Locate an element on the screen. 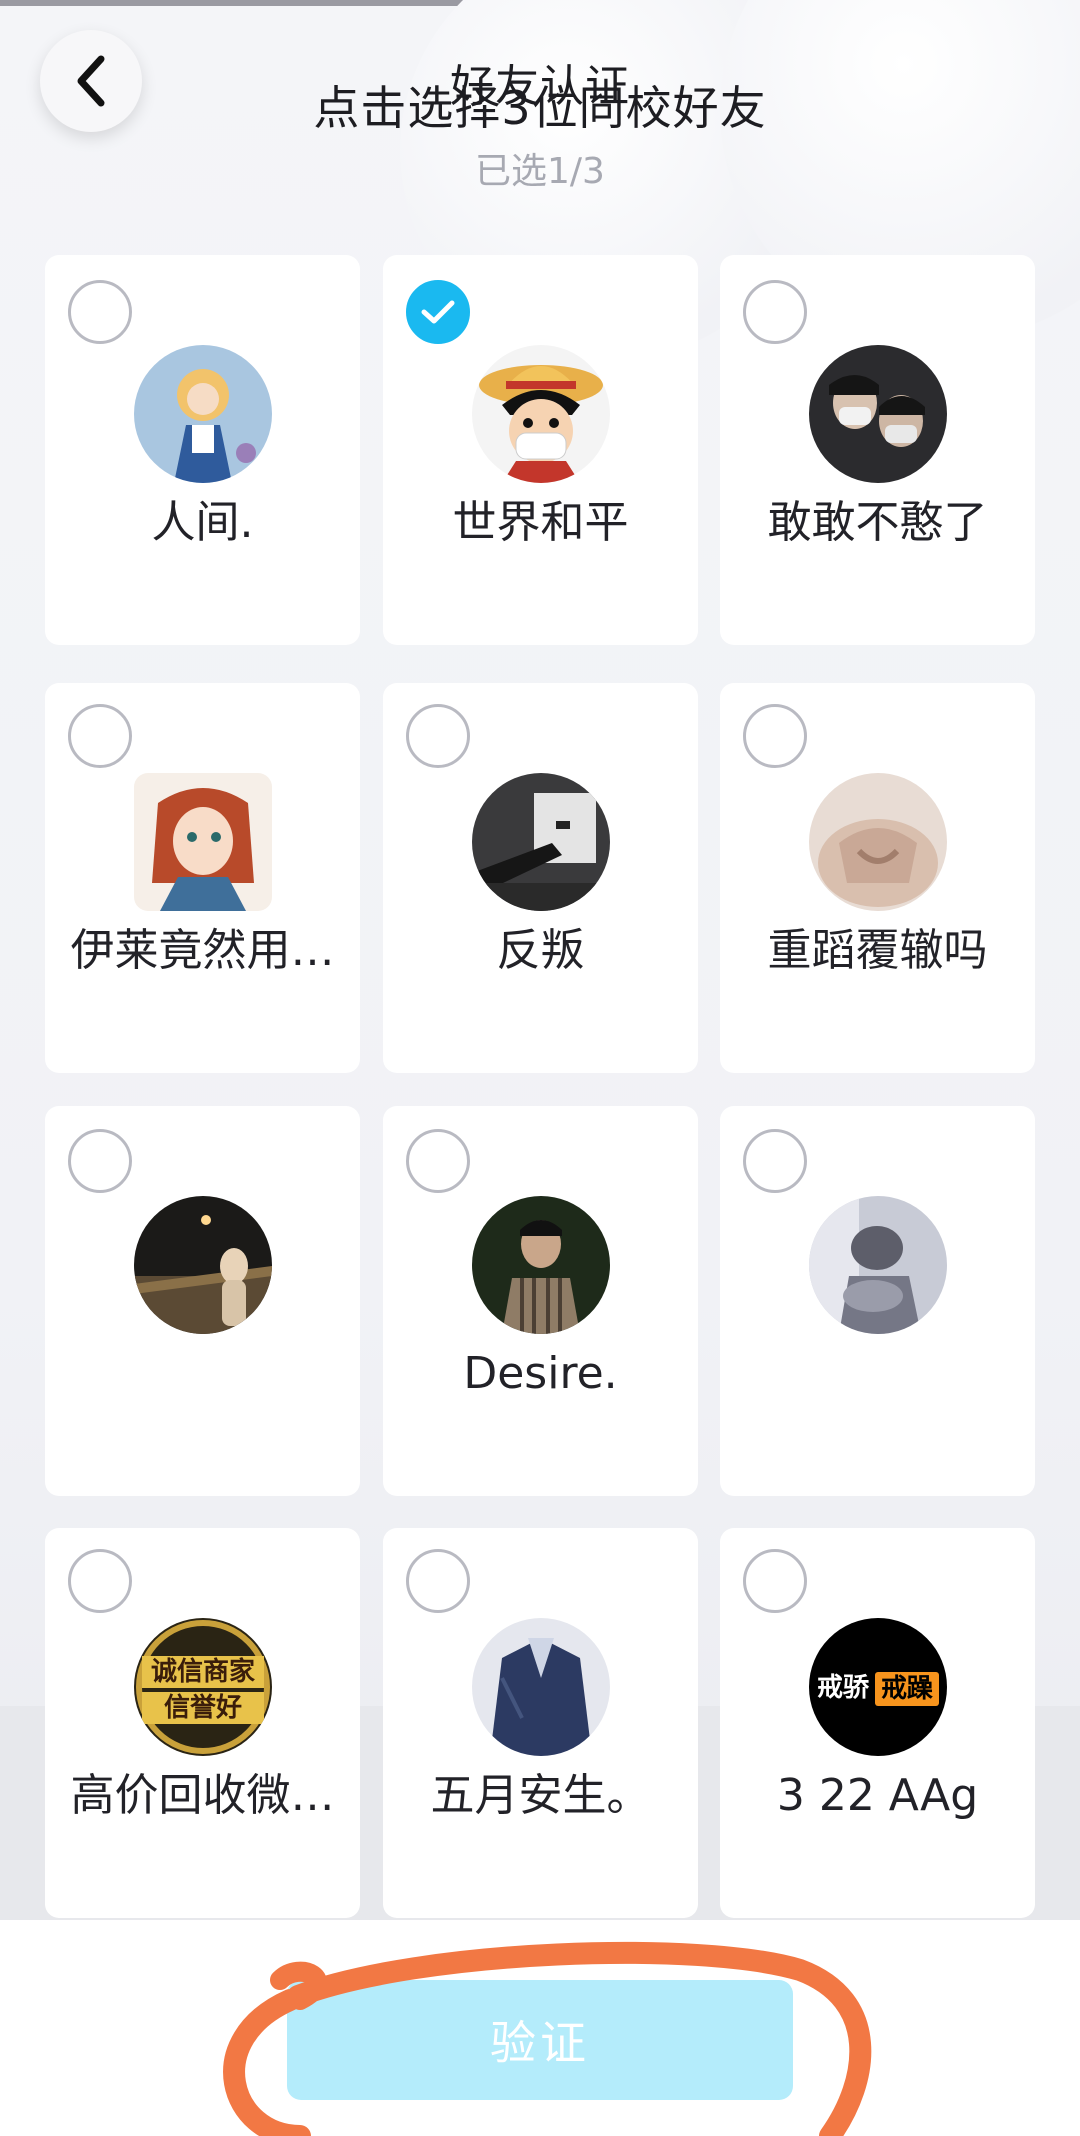  friend-card: 世界和平 is located at coordinates (540, 450).